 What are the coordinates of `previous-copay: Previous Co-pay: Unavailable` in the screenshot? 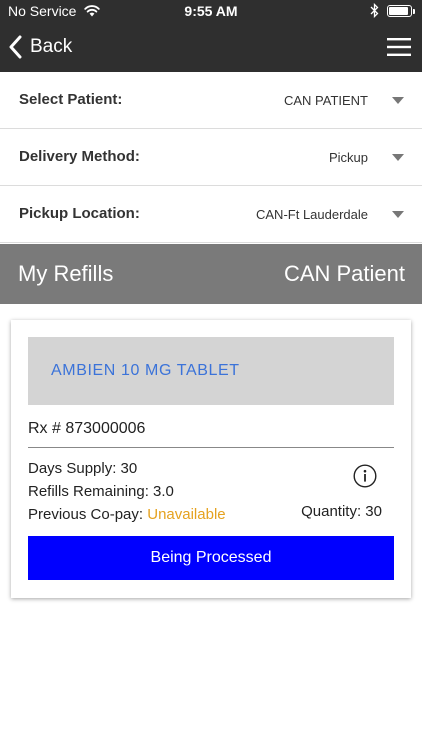 It's located at (127, 514).